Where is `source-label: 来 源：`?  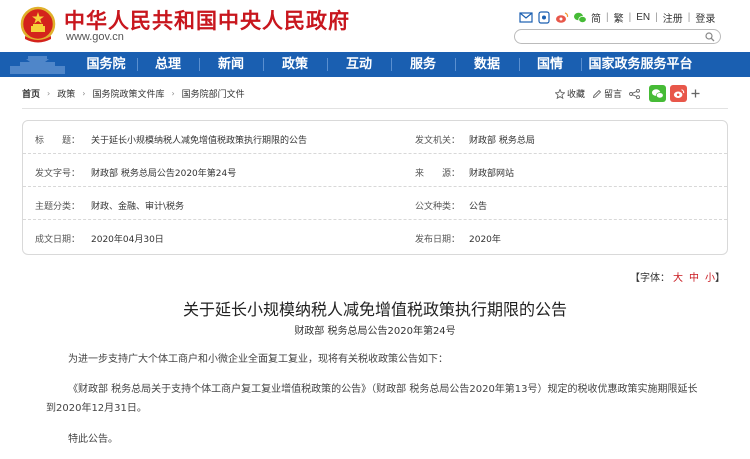
source-label: 来 源： is located at coordinates (438, 174).